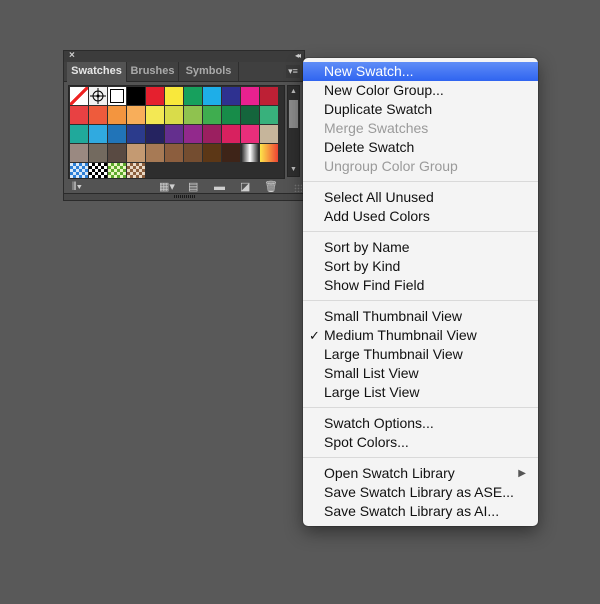  What do you see at coordinates (79, 96) in the screenshot?
I see `swatch-none` at bounding box center [79, 96].